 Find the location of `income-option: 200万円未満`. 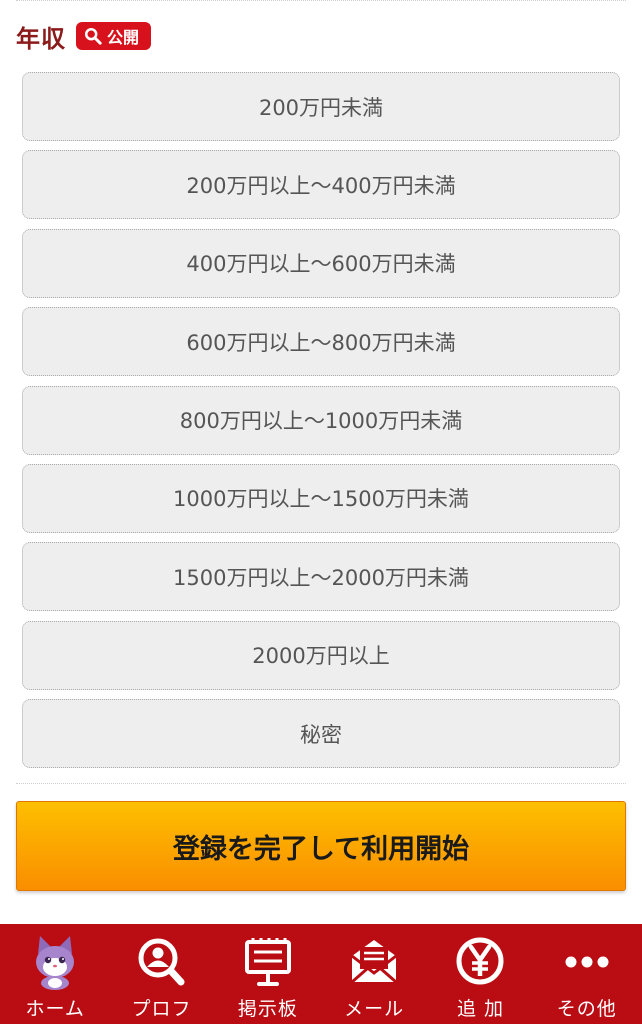

income-option: 200万円未満 is located at coordinates (321, 106).